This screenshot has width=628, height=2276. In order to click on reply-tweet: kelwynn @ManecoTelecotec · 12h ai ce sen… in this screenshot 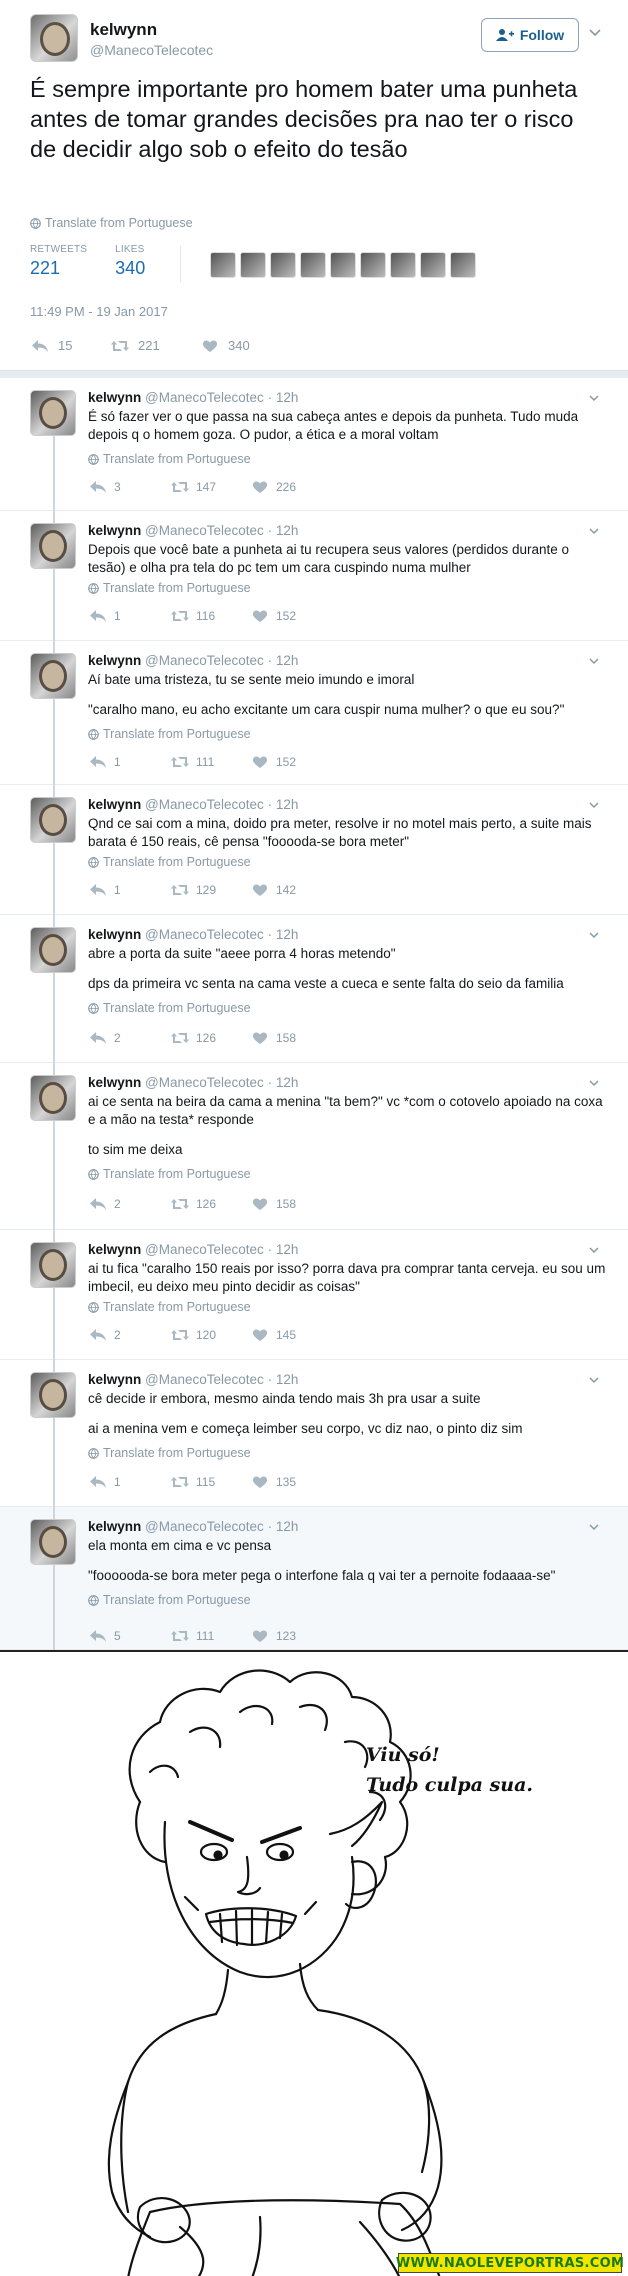, I will do `click(314, 1146)`.